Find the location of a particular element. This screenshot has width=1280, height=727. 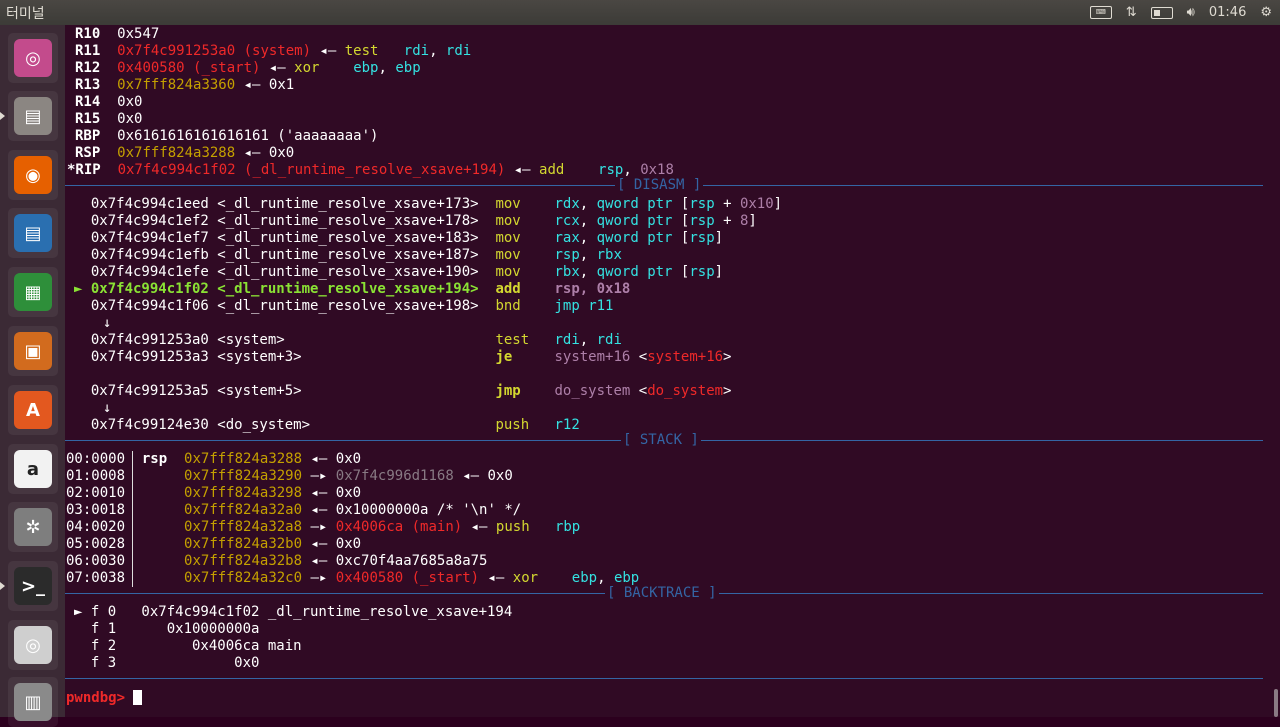

operand: rcx is located at coordinates (567, 221).